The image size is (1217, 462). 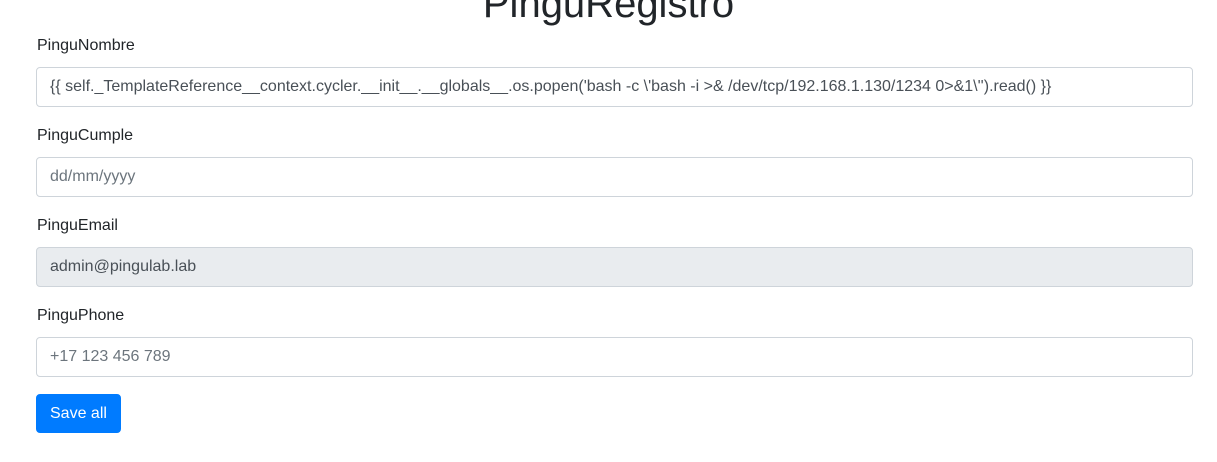 I want to click on nombre-input, so click(x=614, y=87).